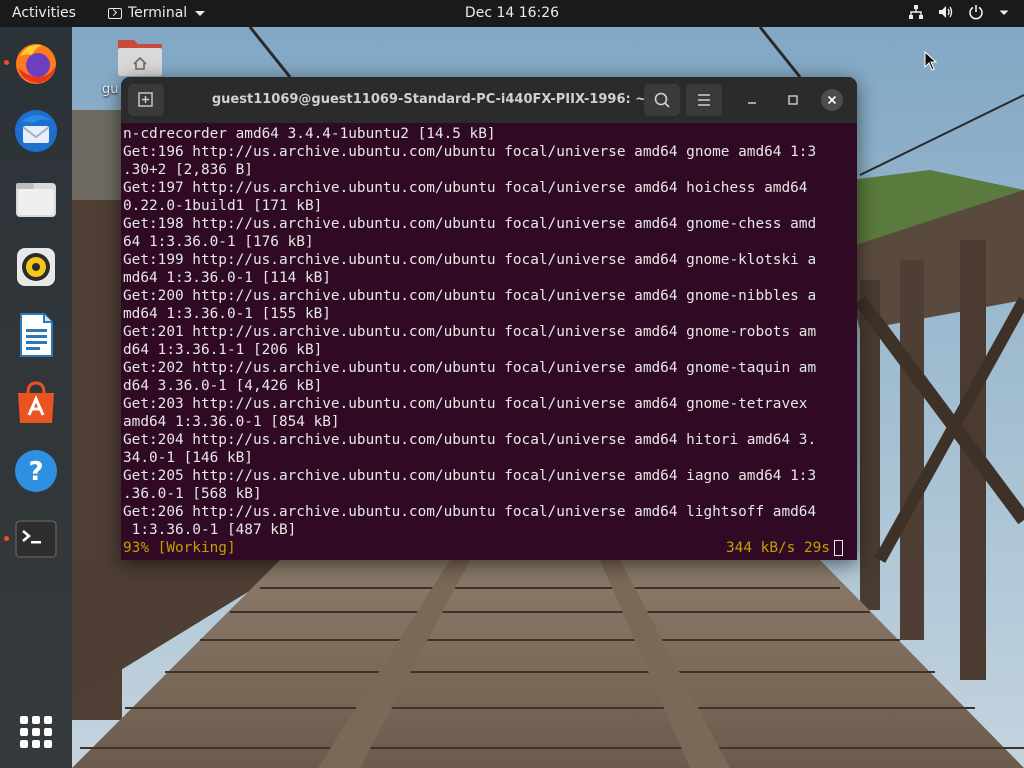  Describe the element at coordinates (36, 131) in the screenshot. I see `thunderbird-icon` at that location.